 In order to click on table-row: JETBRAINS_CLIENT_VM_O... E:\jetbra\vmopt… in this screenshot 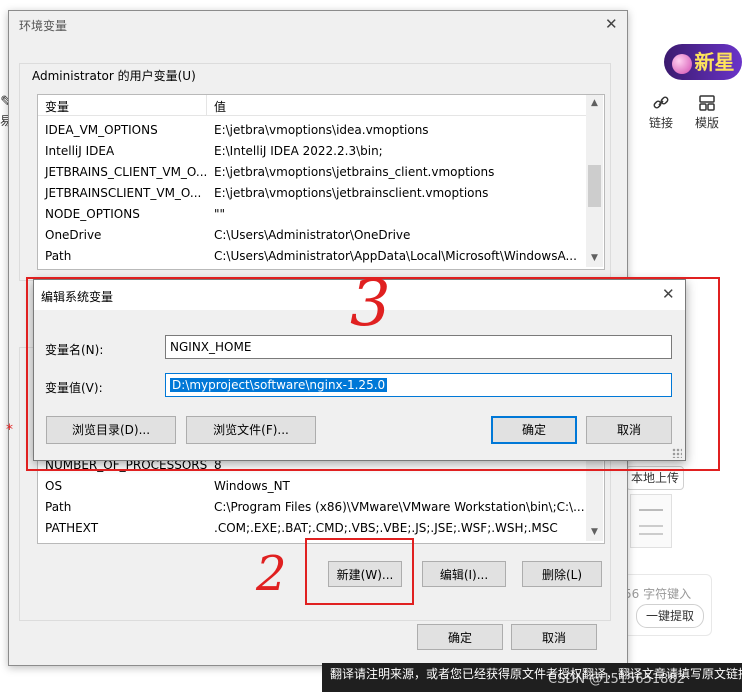, I will do `click(312, 172)`.